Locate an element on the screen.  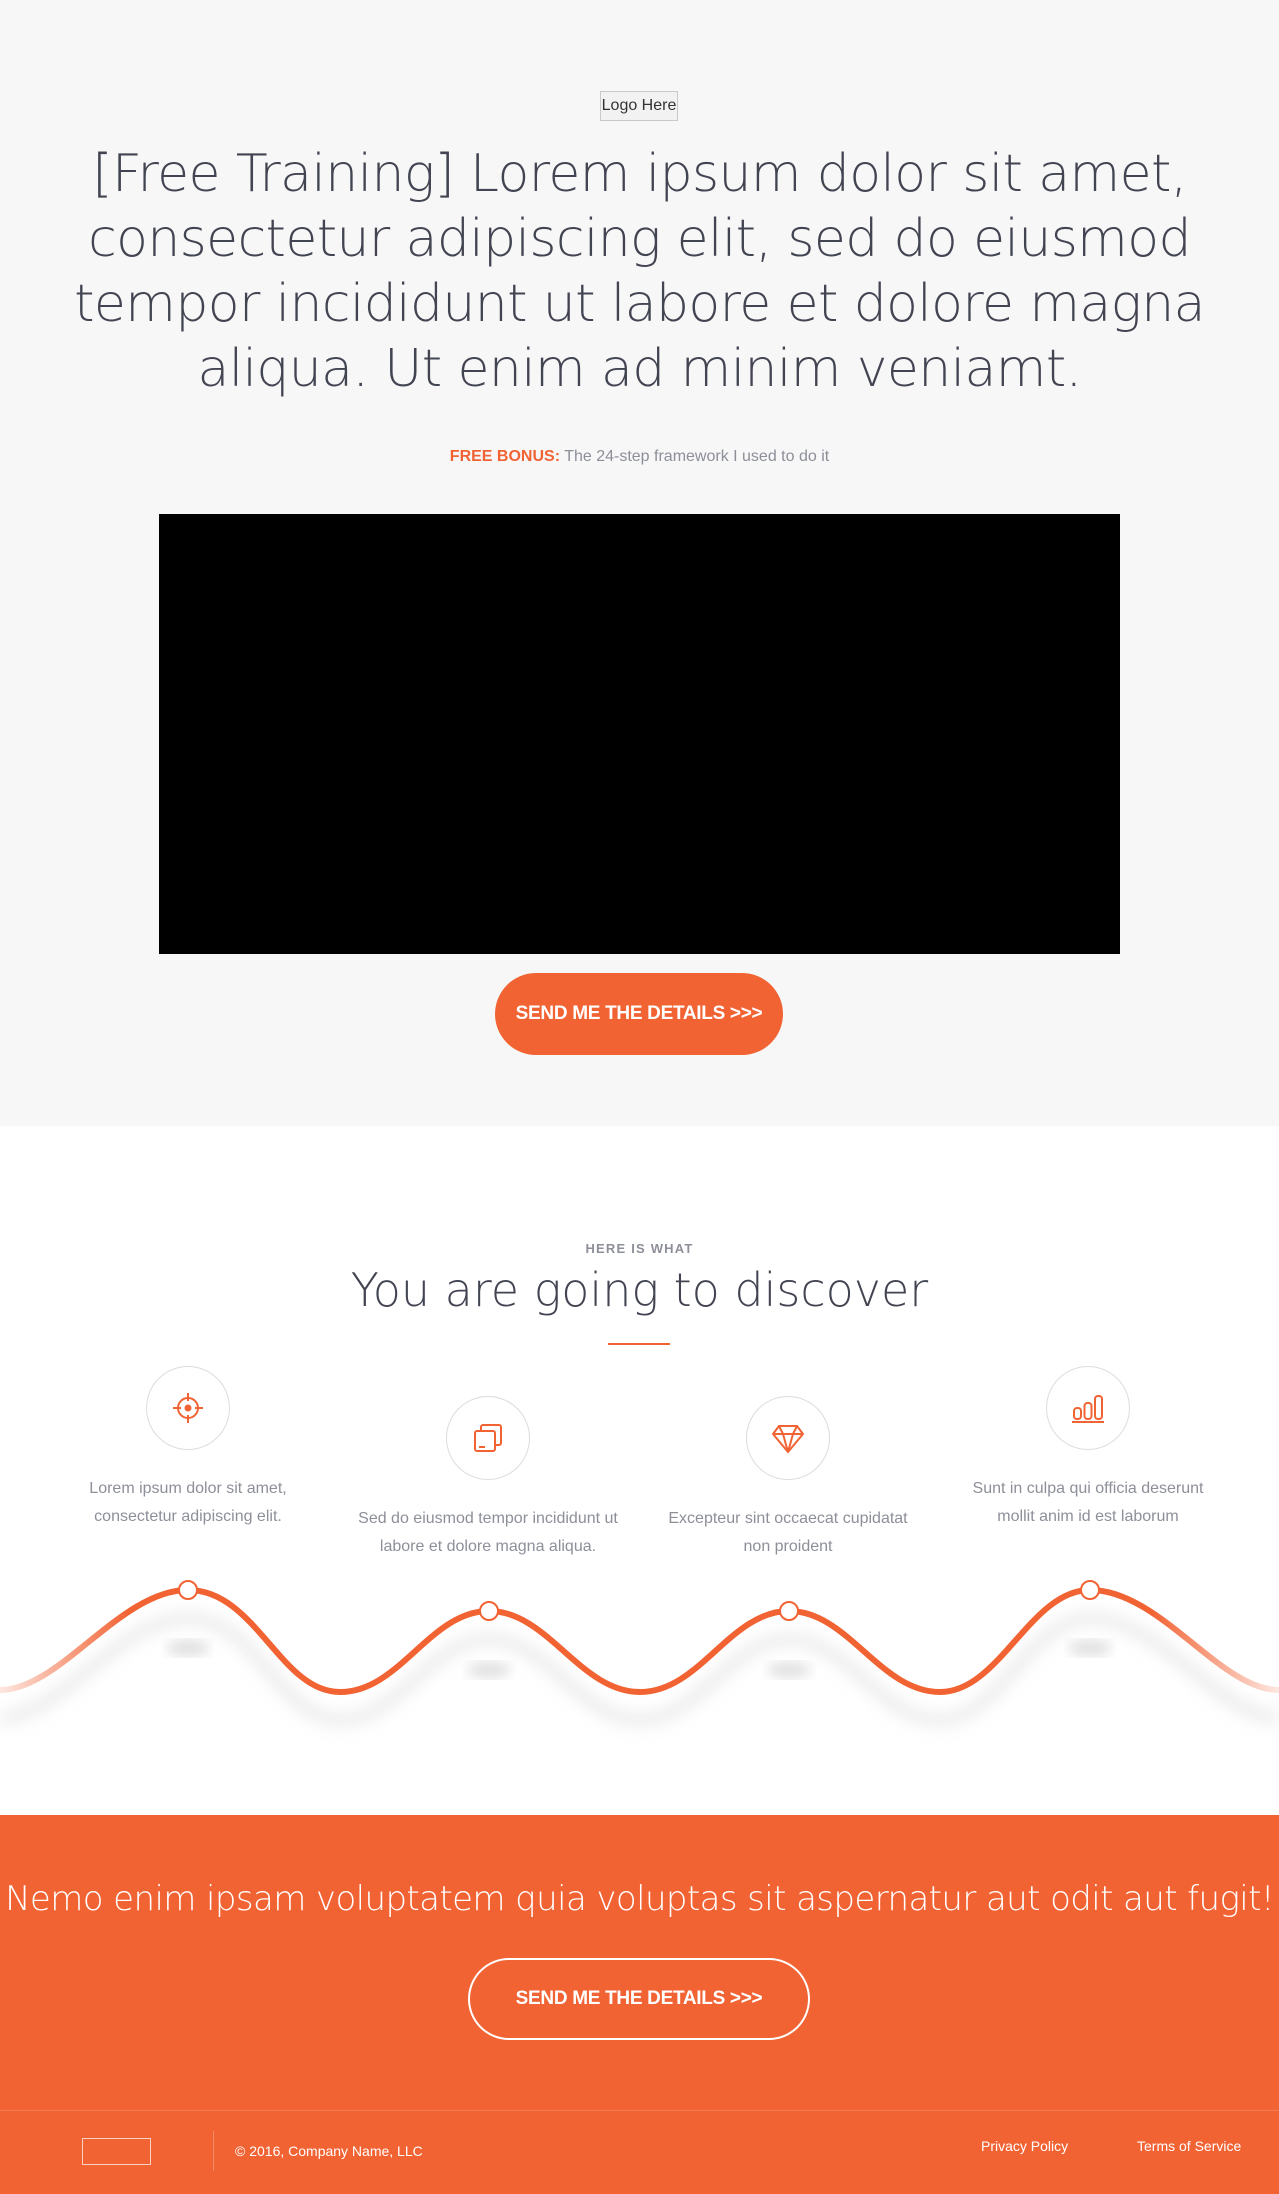
bar-chart-icon is located at coordinates (1088, 1408).